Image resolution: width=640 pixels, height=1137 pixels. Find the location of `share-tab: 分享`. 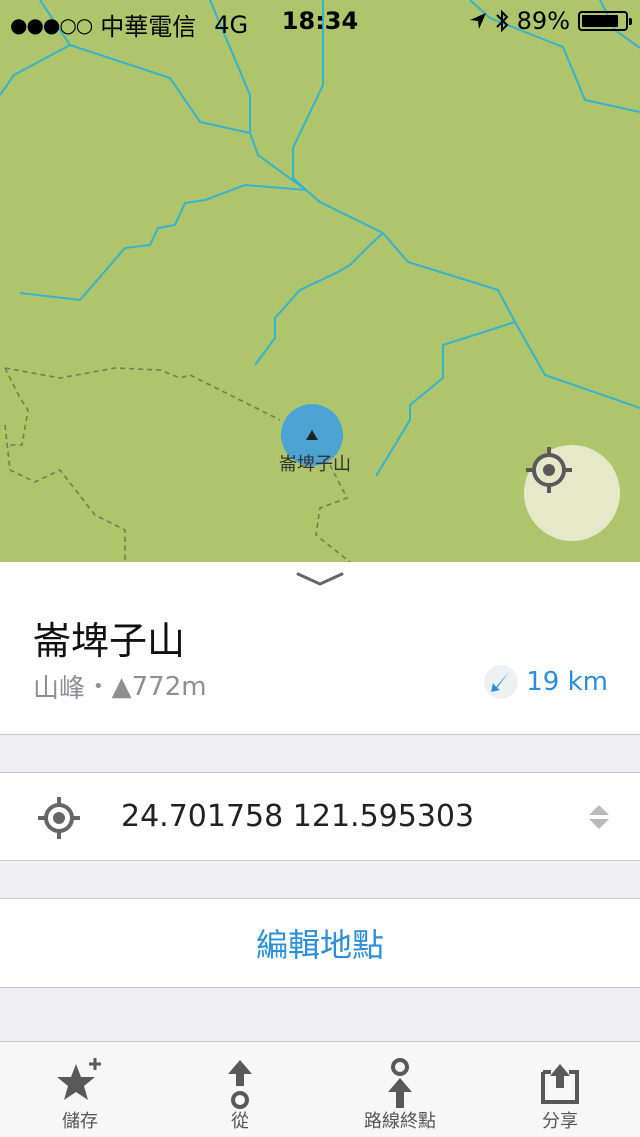

share-tab: 分享 is located at coordinates (560, 1089).